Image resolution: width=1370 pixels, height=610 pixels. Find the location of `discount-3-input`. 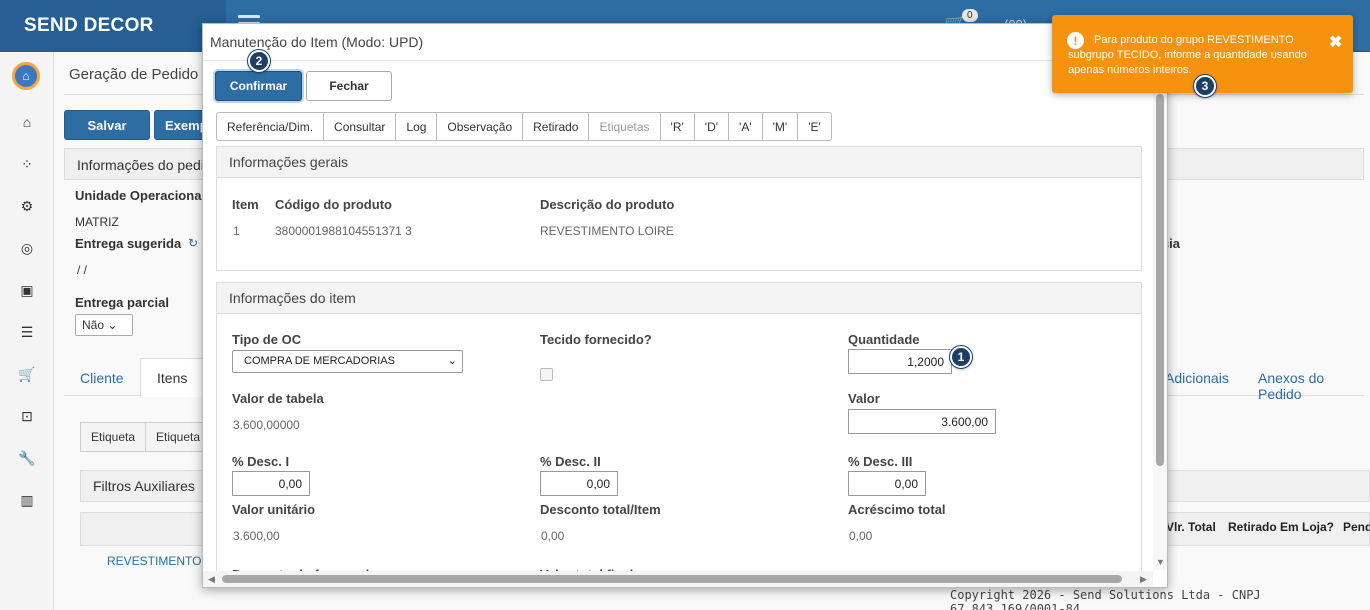

discount-3-input is located at coordinates (887, 483).